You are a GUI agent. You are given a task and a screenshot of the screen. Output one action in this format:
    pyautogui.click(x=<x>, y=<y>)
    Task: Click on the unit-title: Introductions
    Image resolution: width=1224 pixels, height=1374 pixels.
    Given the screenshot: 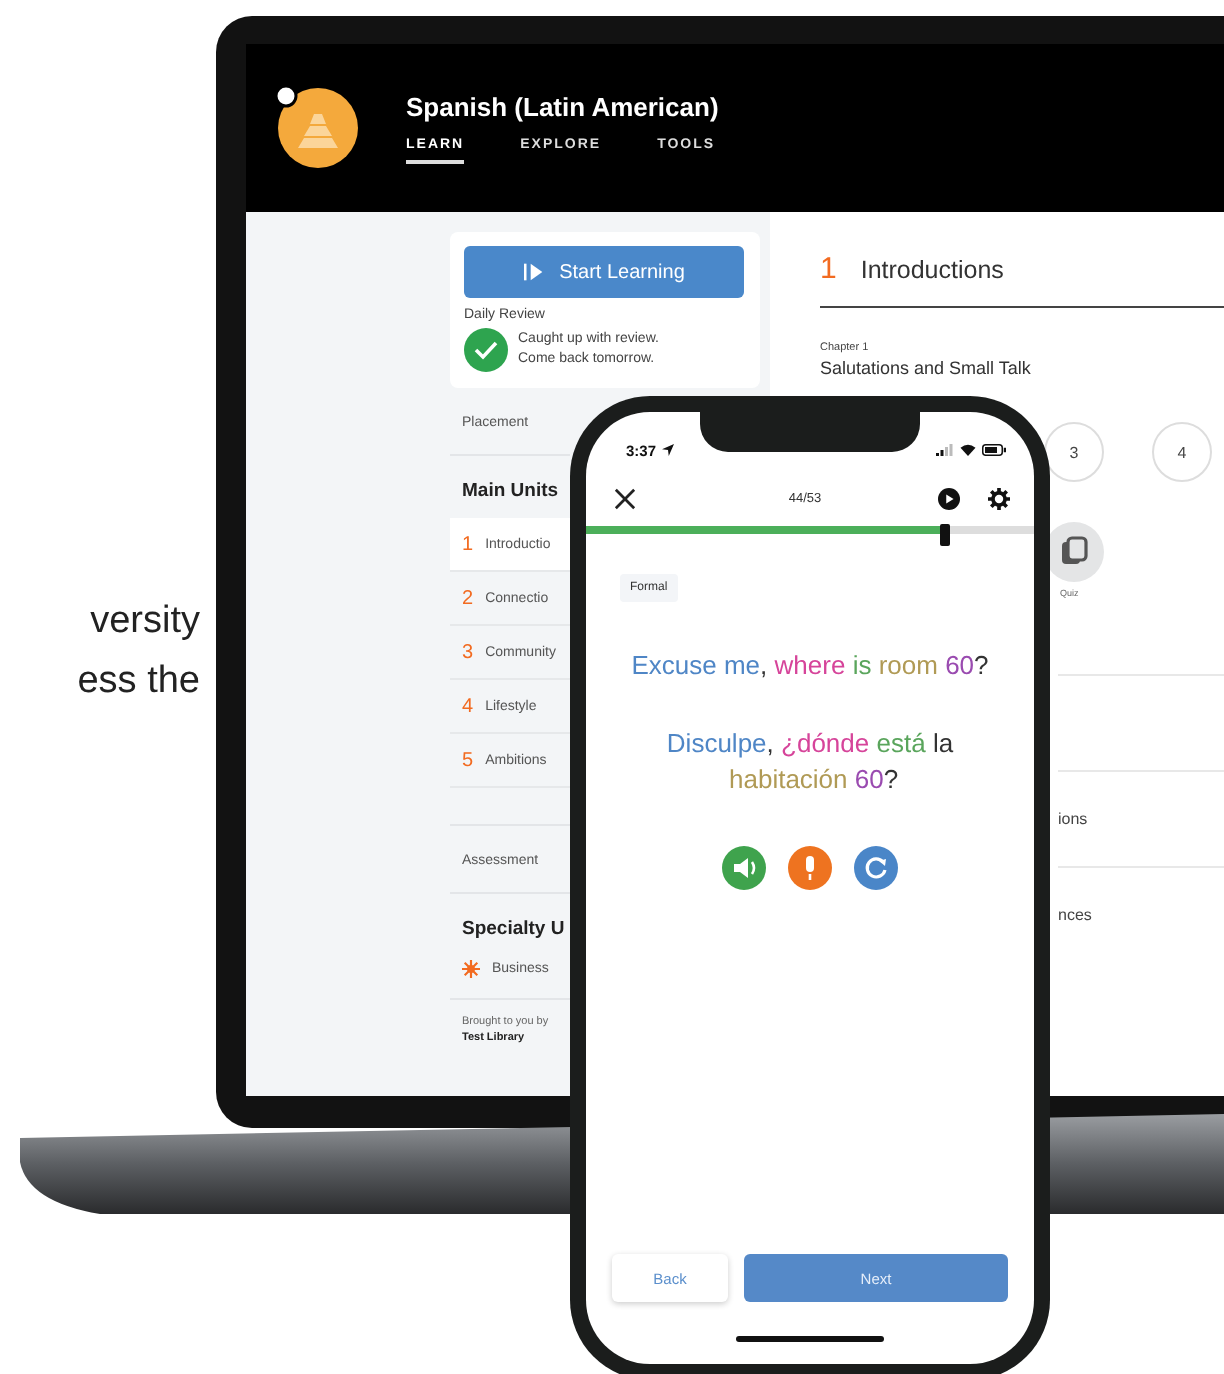 What is the action you would take?
    pyautogui.click(x=932, y=270)
    